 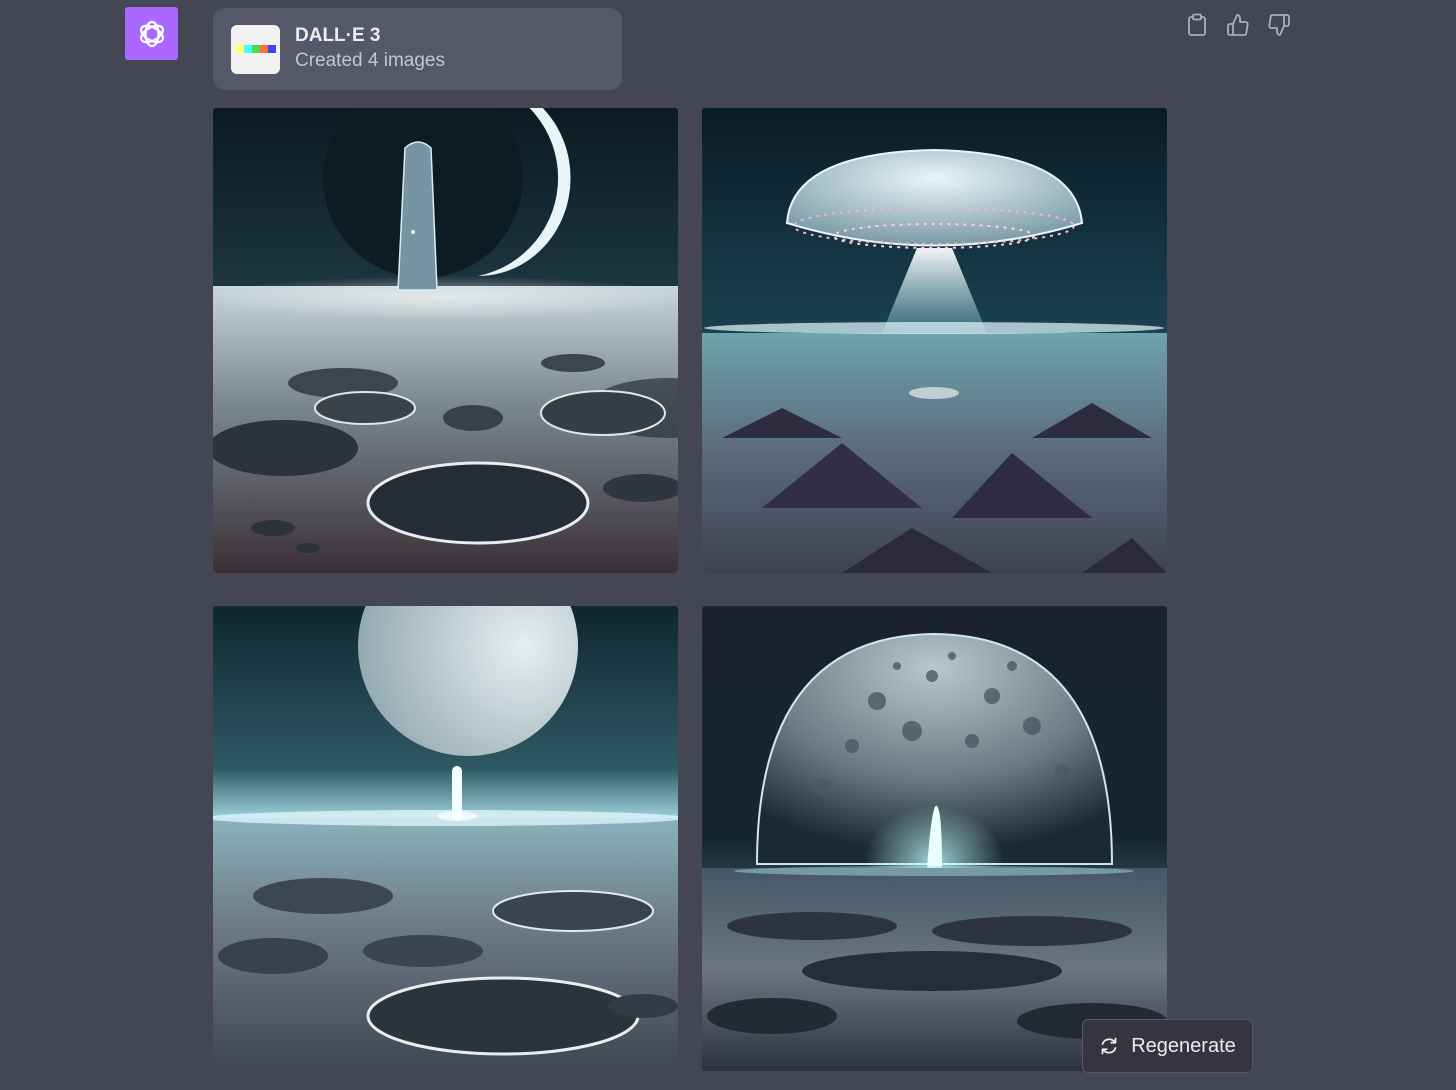 I want to click on clipboard-icon, so click(x=1196, y=24).